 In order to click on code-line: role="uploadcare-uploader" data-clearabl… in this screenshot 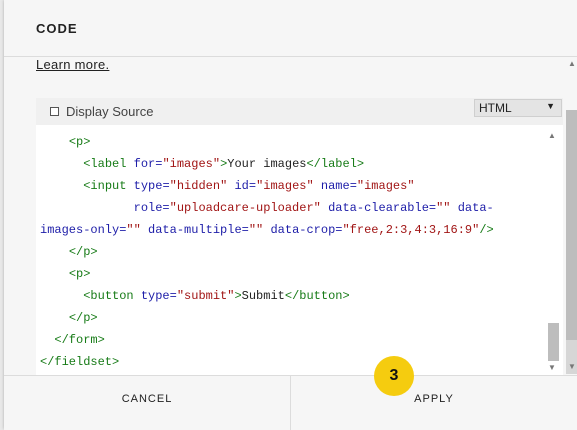, I will do `click(295, 208)`.